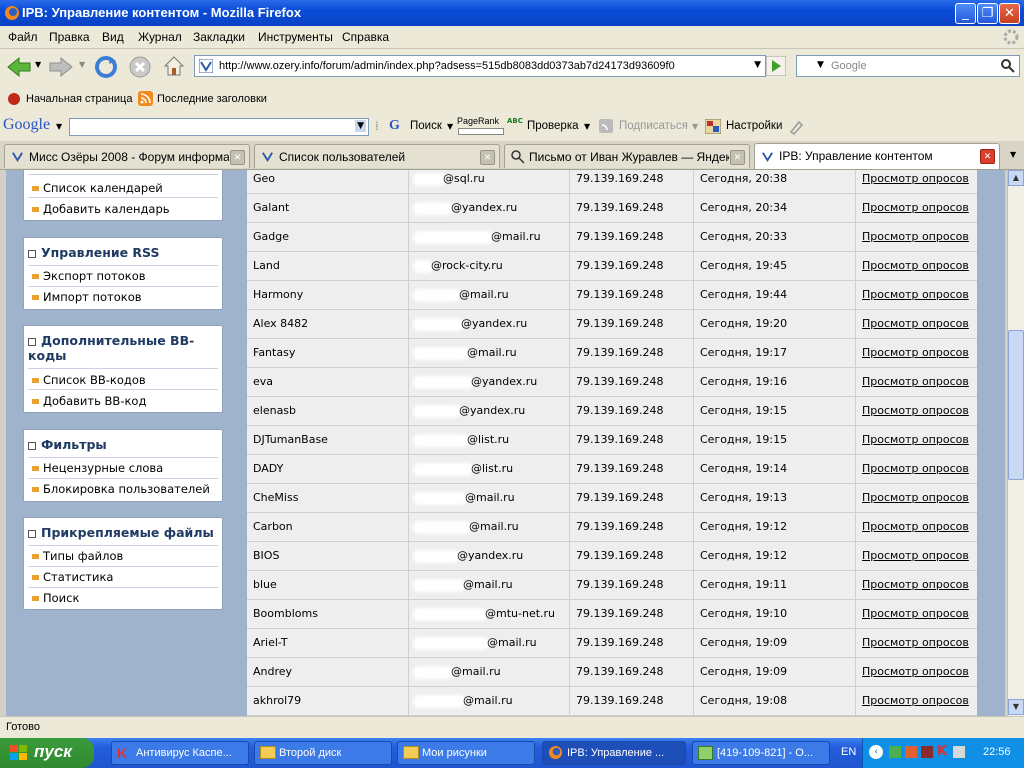 The width and height of the screenshot is (1024, 768). I want to click on vertical-scrollbar: ▲ ▼, so click(1015, 443).